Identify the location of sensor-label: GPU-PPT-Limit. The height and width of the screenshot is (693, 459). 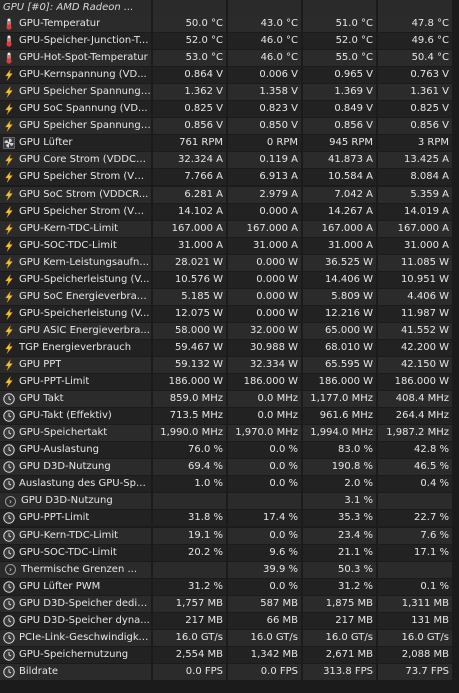
(54, 382).